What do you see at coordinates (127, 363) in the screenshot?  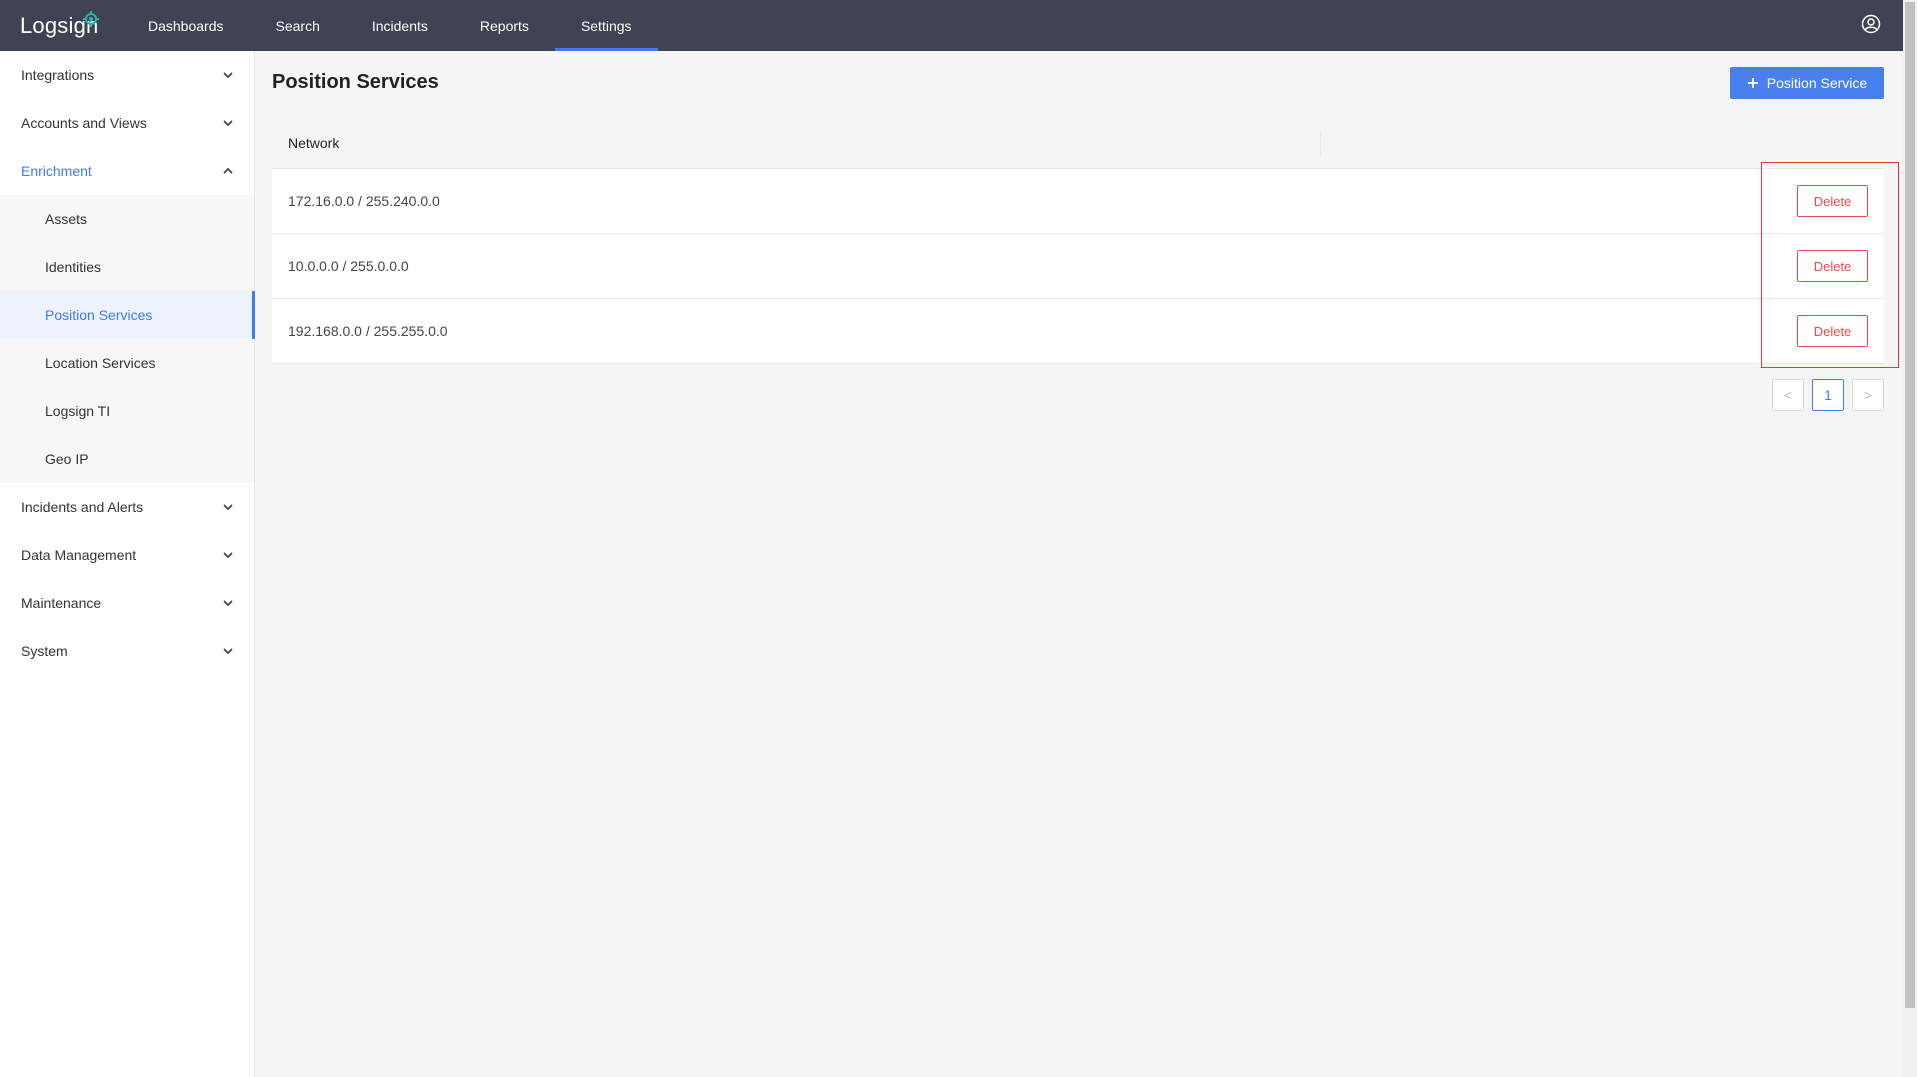 I see `sidebar-item-location-services: Location Services` at bounding box center [127, 363].